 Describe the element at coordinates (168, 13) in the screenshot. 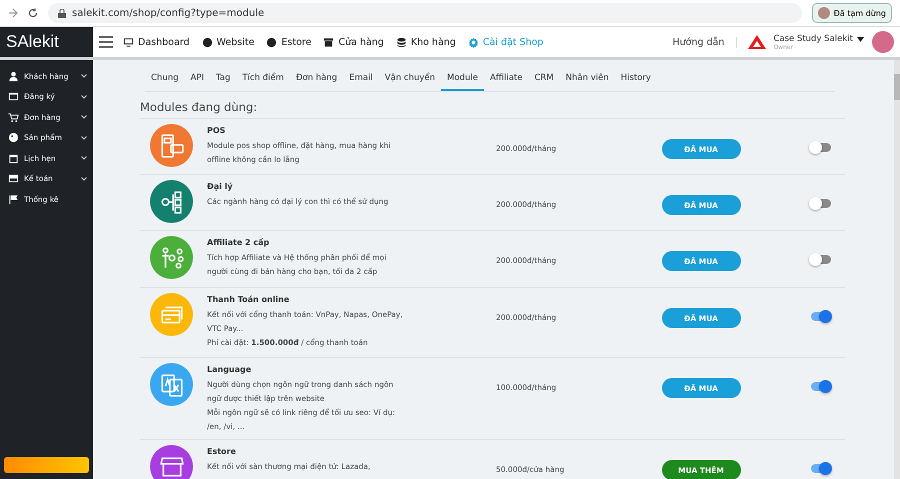

I see `url-text: salekit.com/shop/config?type=module` at that location.